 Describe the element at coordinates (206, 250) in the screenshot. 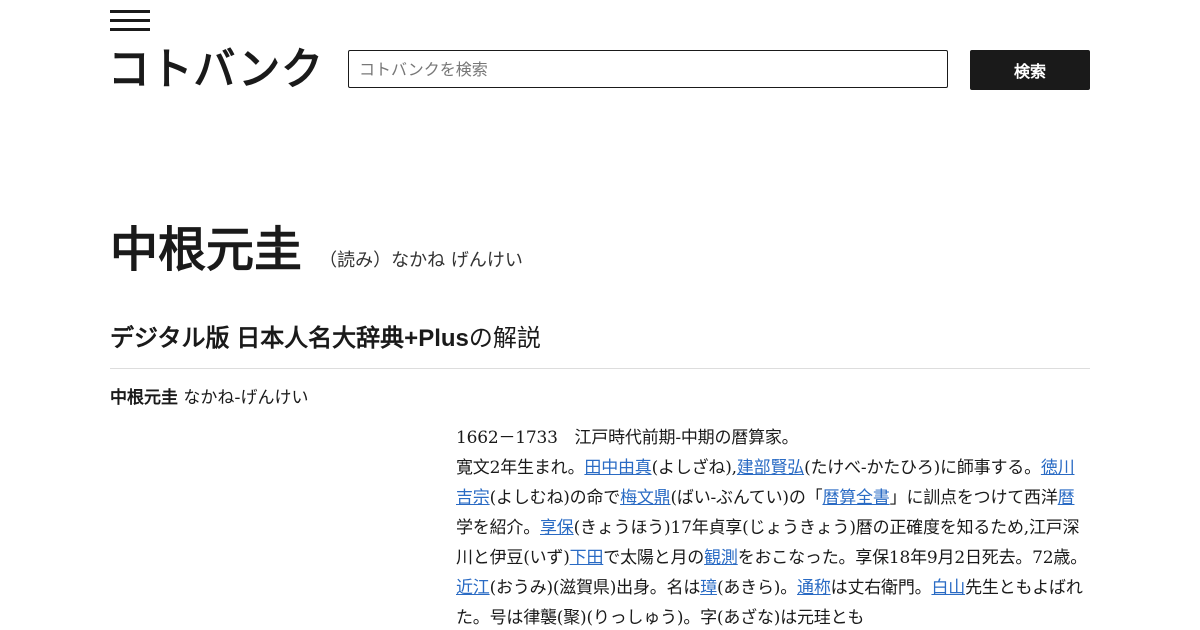

I see `page-title: 中根元圭` at that location.